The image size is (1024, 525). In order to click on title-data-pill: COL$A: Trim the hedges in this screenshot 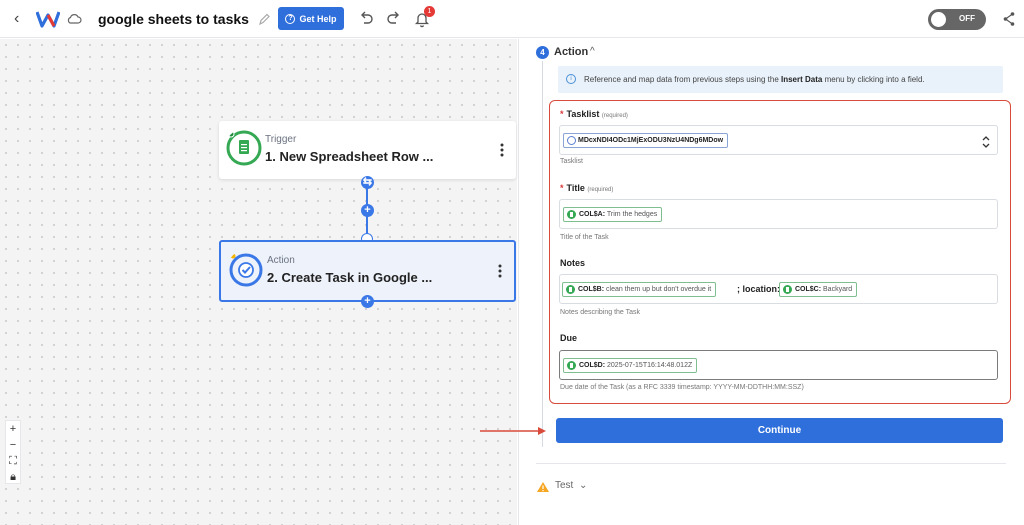, I will do `click(613, 214)`.